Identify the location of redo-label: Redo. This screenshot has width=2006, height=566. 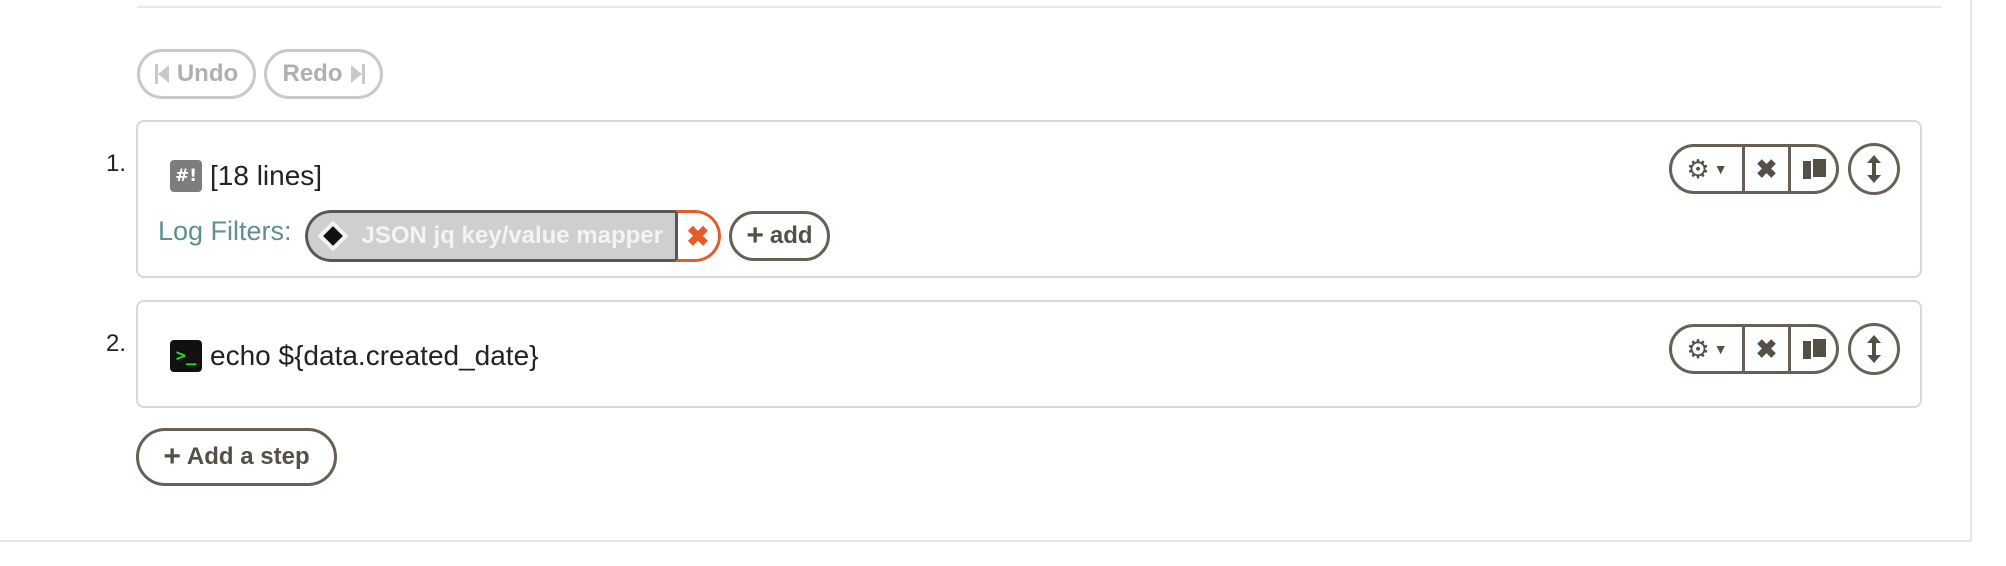
(312, 73).